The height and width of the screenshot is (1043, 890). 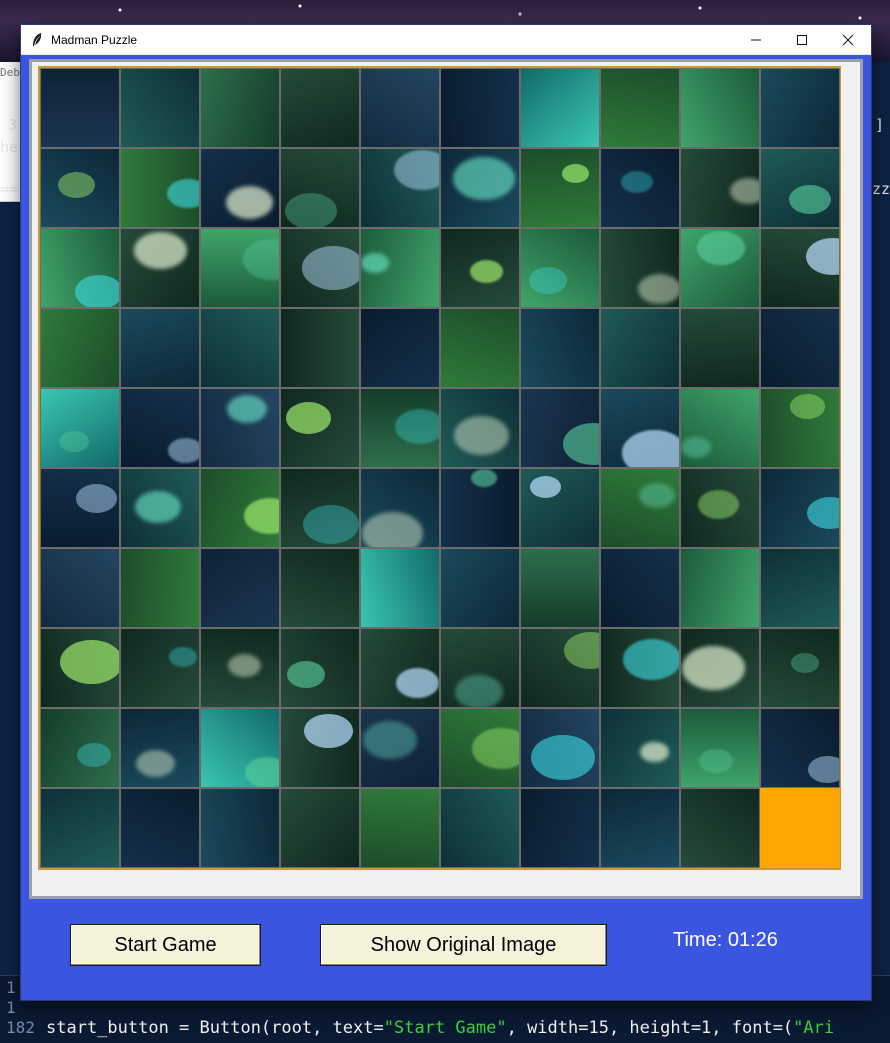 I want to click on close-button, so click(x=848, y=40).